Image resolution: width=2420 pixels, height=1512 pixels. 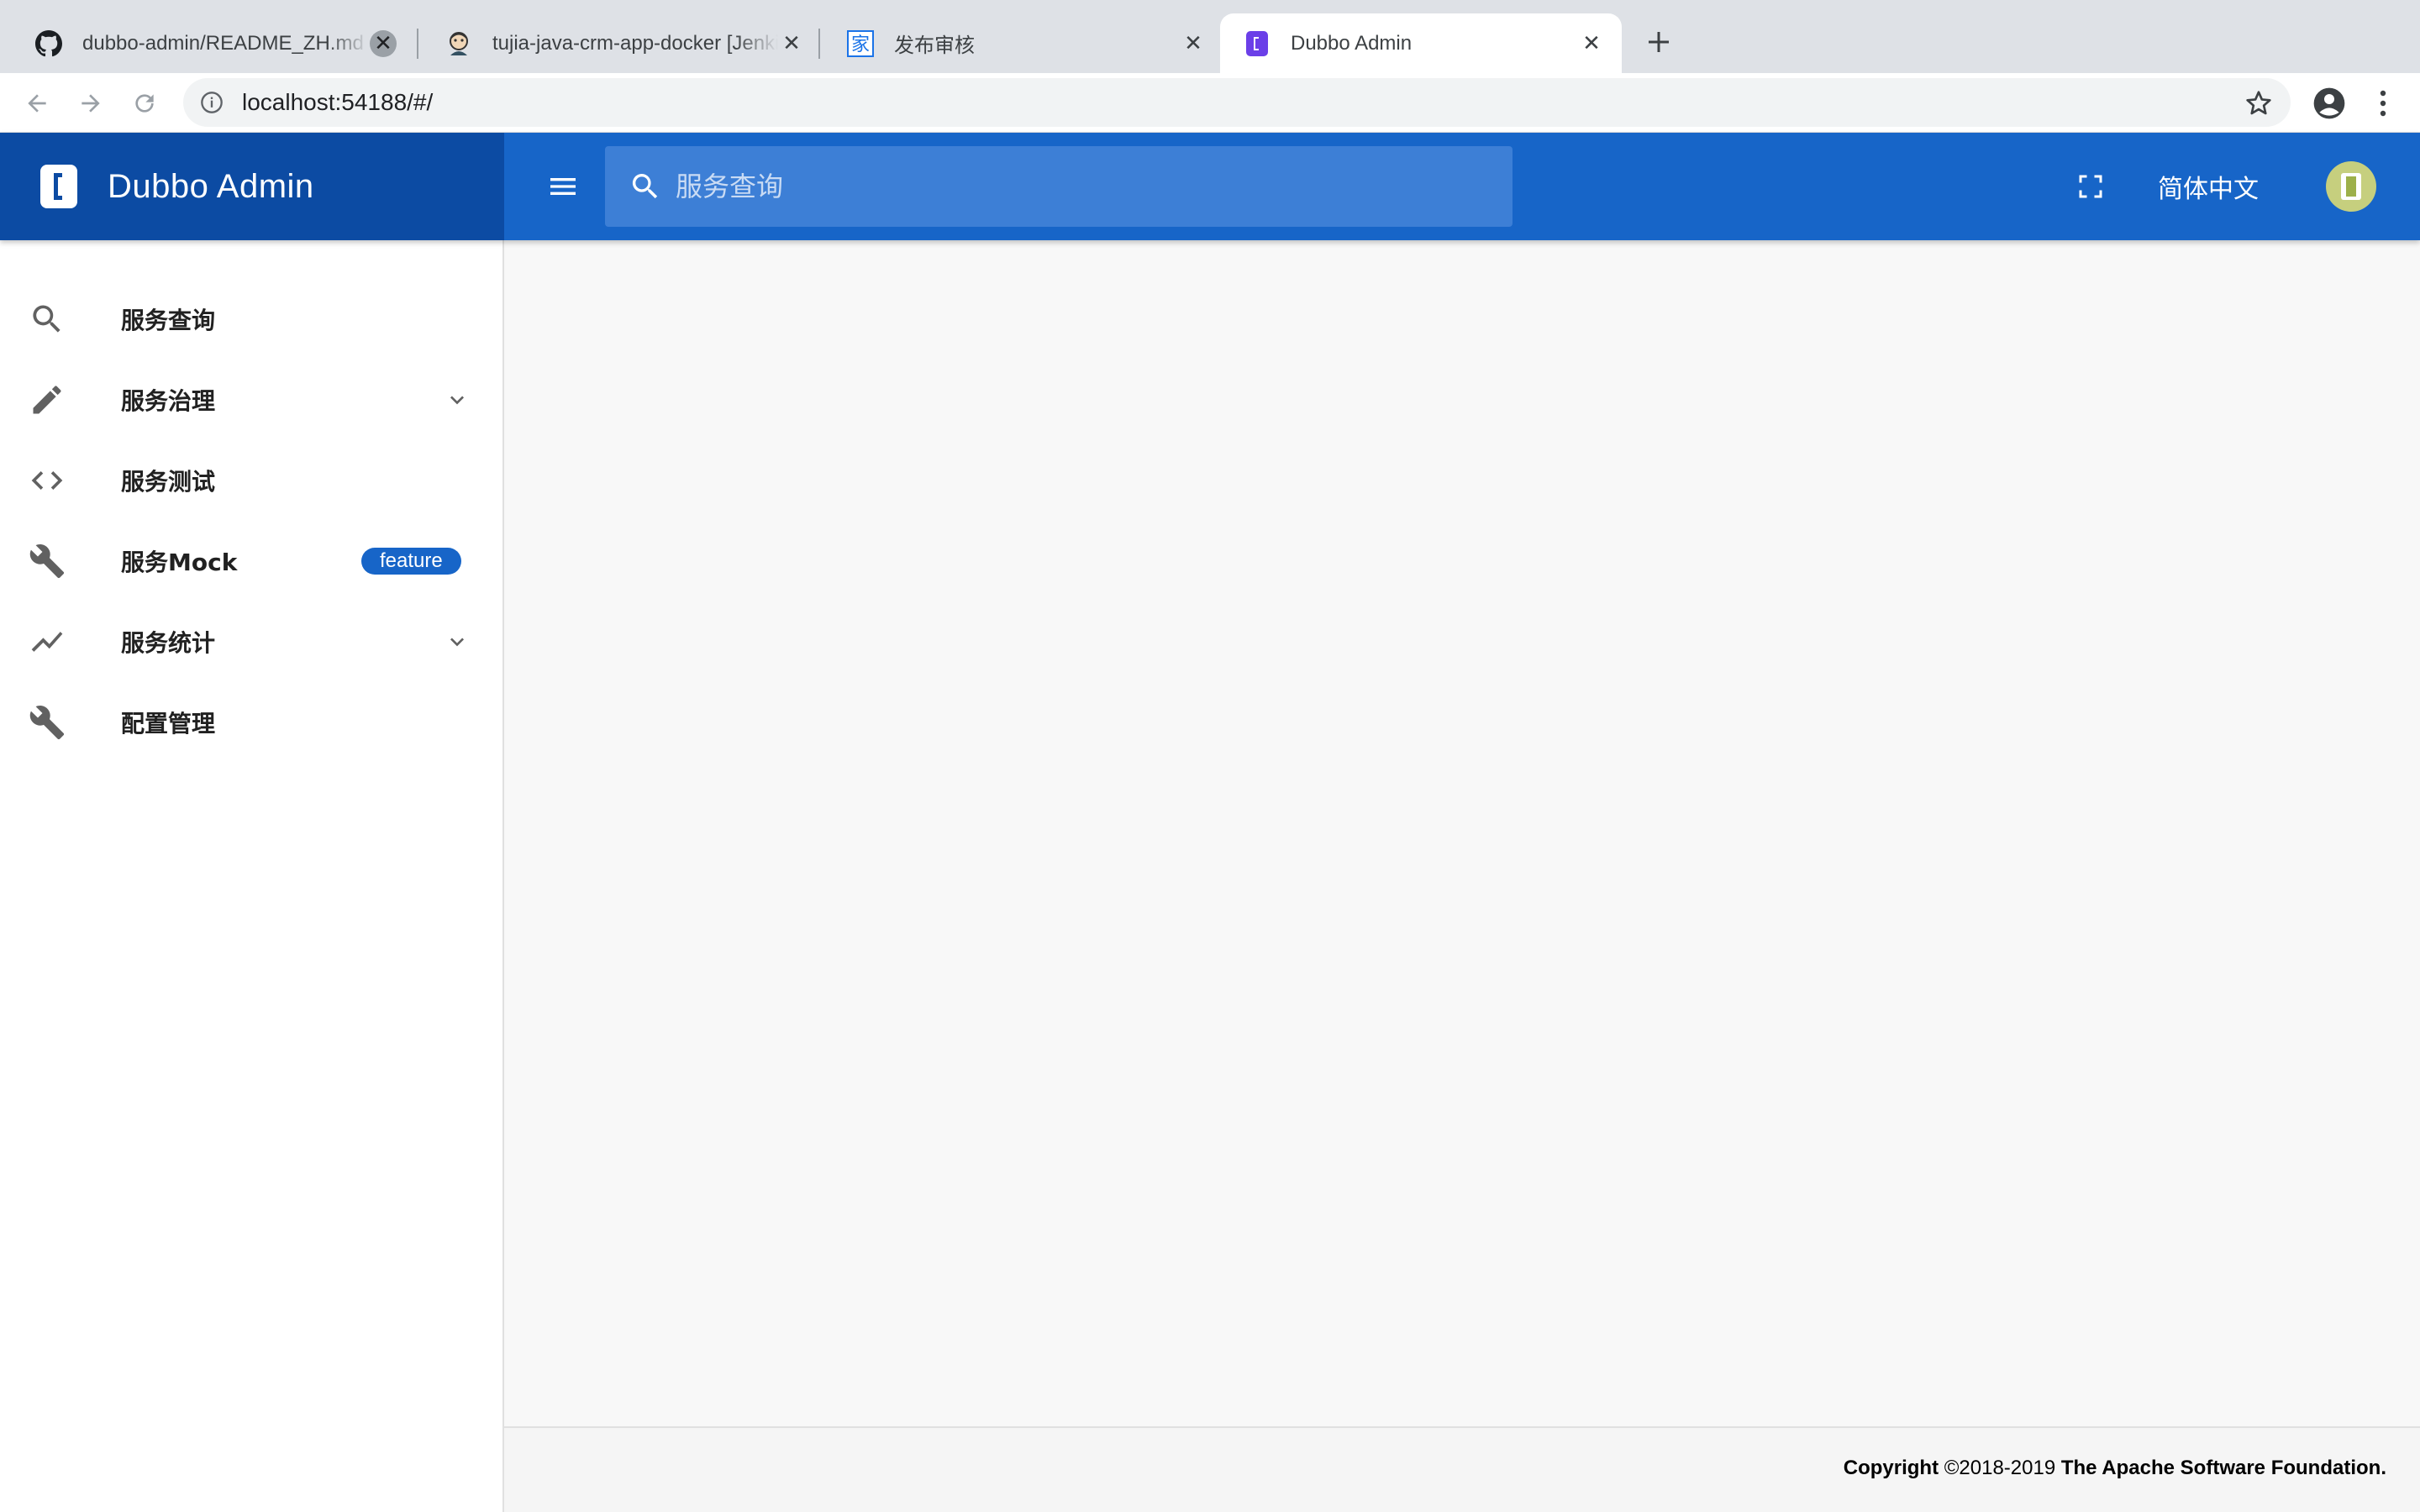 I want to click on forward-button, so click(x=91, y=103).